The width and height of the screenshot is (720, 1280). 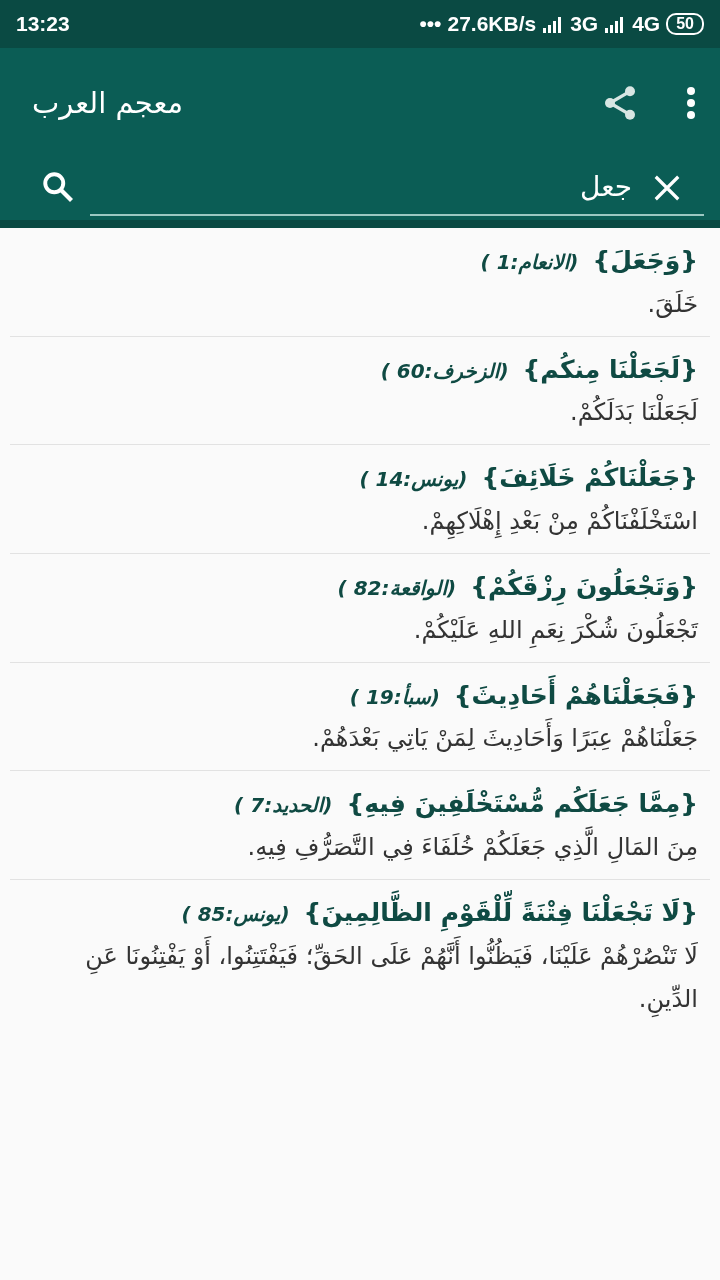 What do you see at coordinates (522, 804) in the screenshot?
I see `entry-phrase: {مِمَّا جَعَلَكُم مُّسْتَخْلَفِينَ فِيهِ}` at bounding box center [522, 804].